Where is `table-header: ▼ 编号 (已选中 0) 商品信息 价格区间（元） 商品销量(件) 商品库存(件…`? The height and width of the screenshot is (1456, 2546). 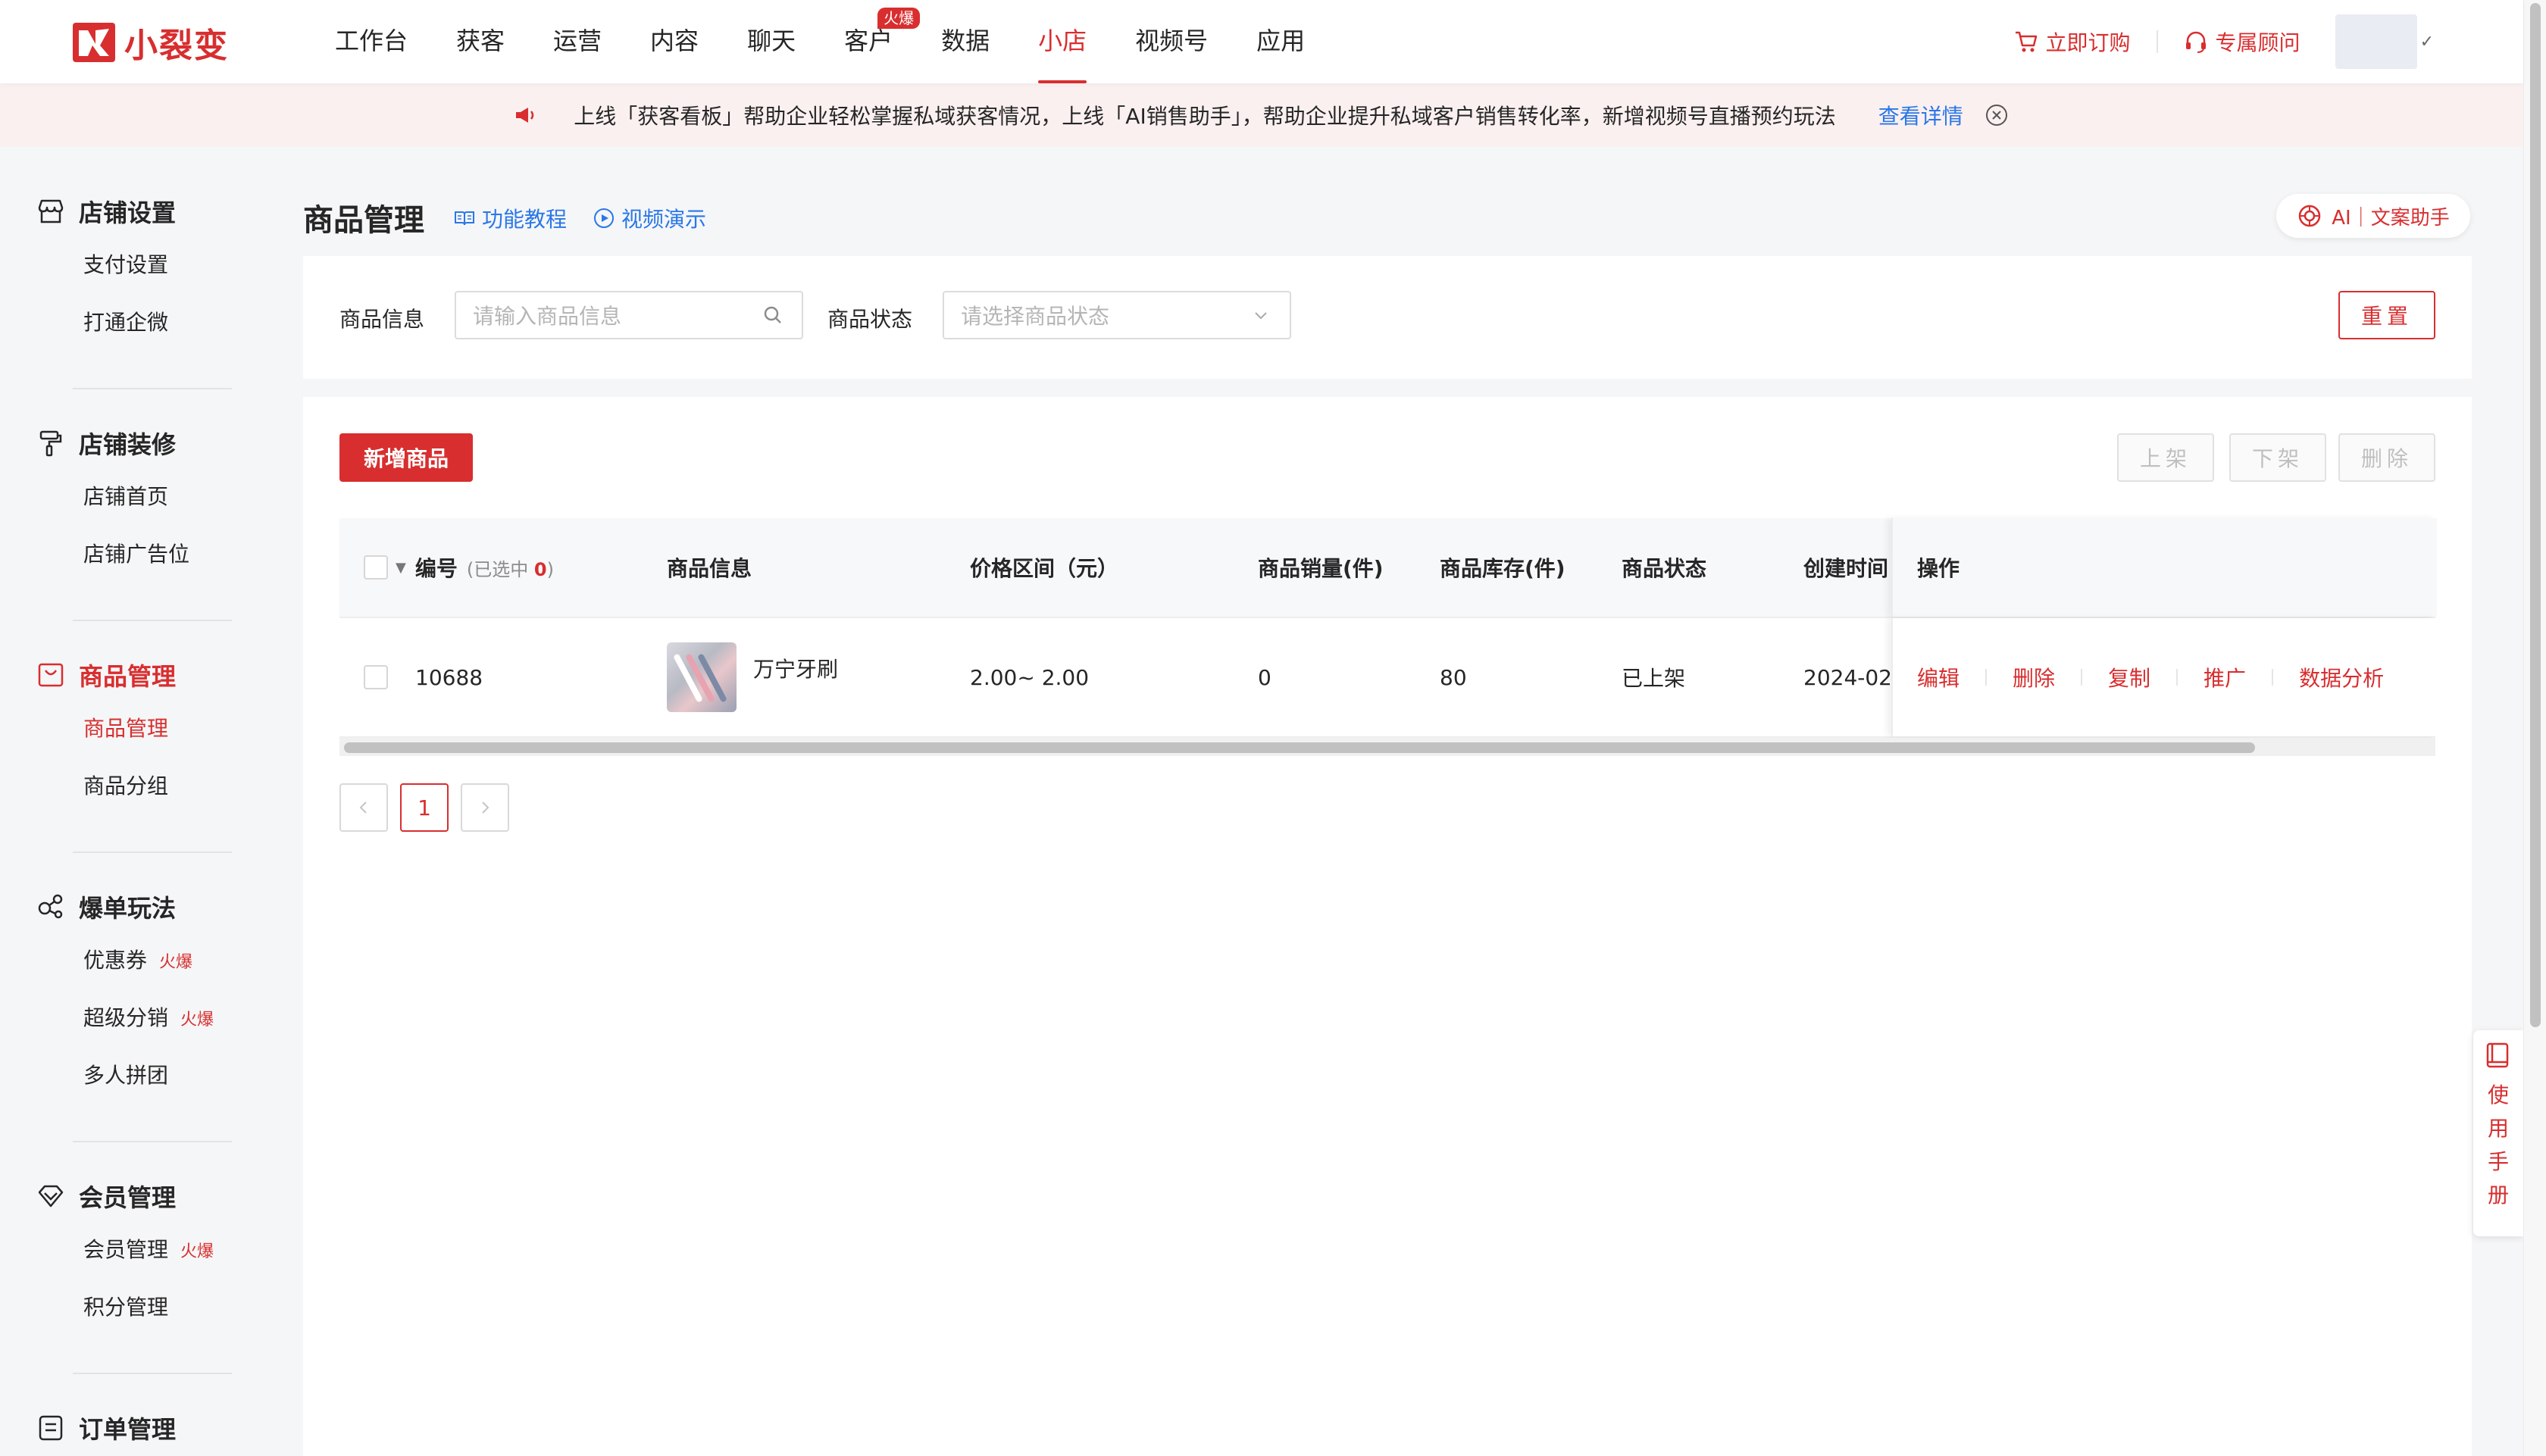
table-header: ▼ 编号 (已选中 0) 商品信息 价格区间（元） 商品销量(件) 商品库存(件… is located at coordinates (1388, 568).